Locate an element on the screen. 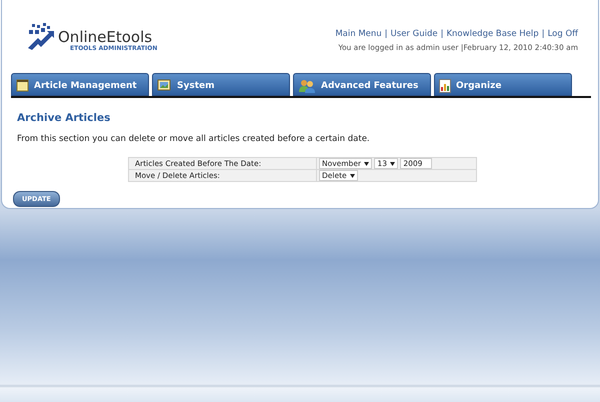  tab: Advanced Features is located at coordinates (362, 84).